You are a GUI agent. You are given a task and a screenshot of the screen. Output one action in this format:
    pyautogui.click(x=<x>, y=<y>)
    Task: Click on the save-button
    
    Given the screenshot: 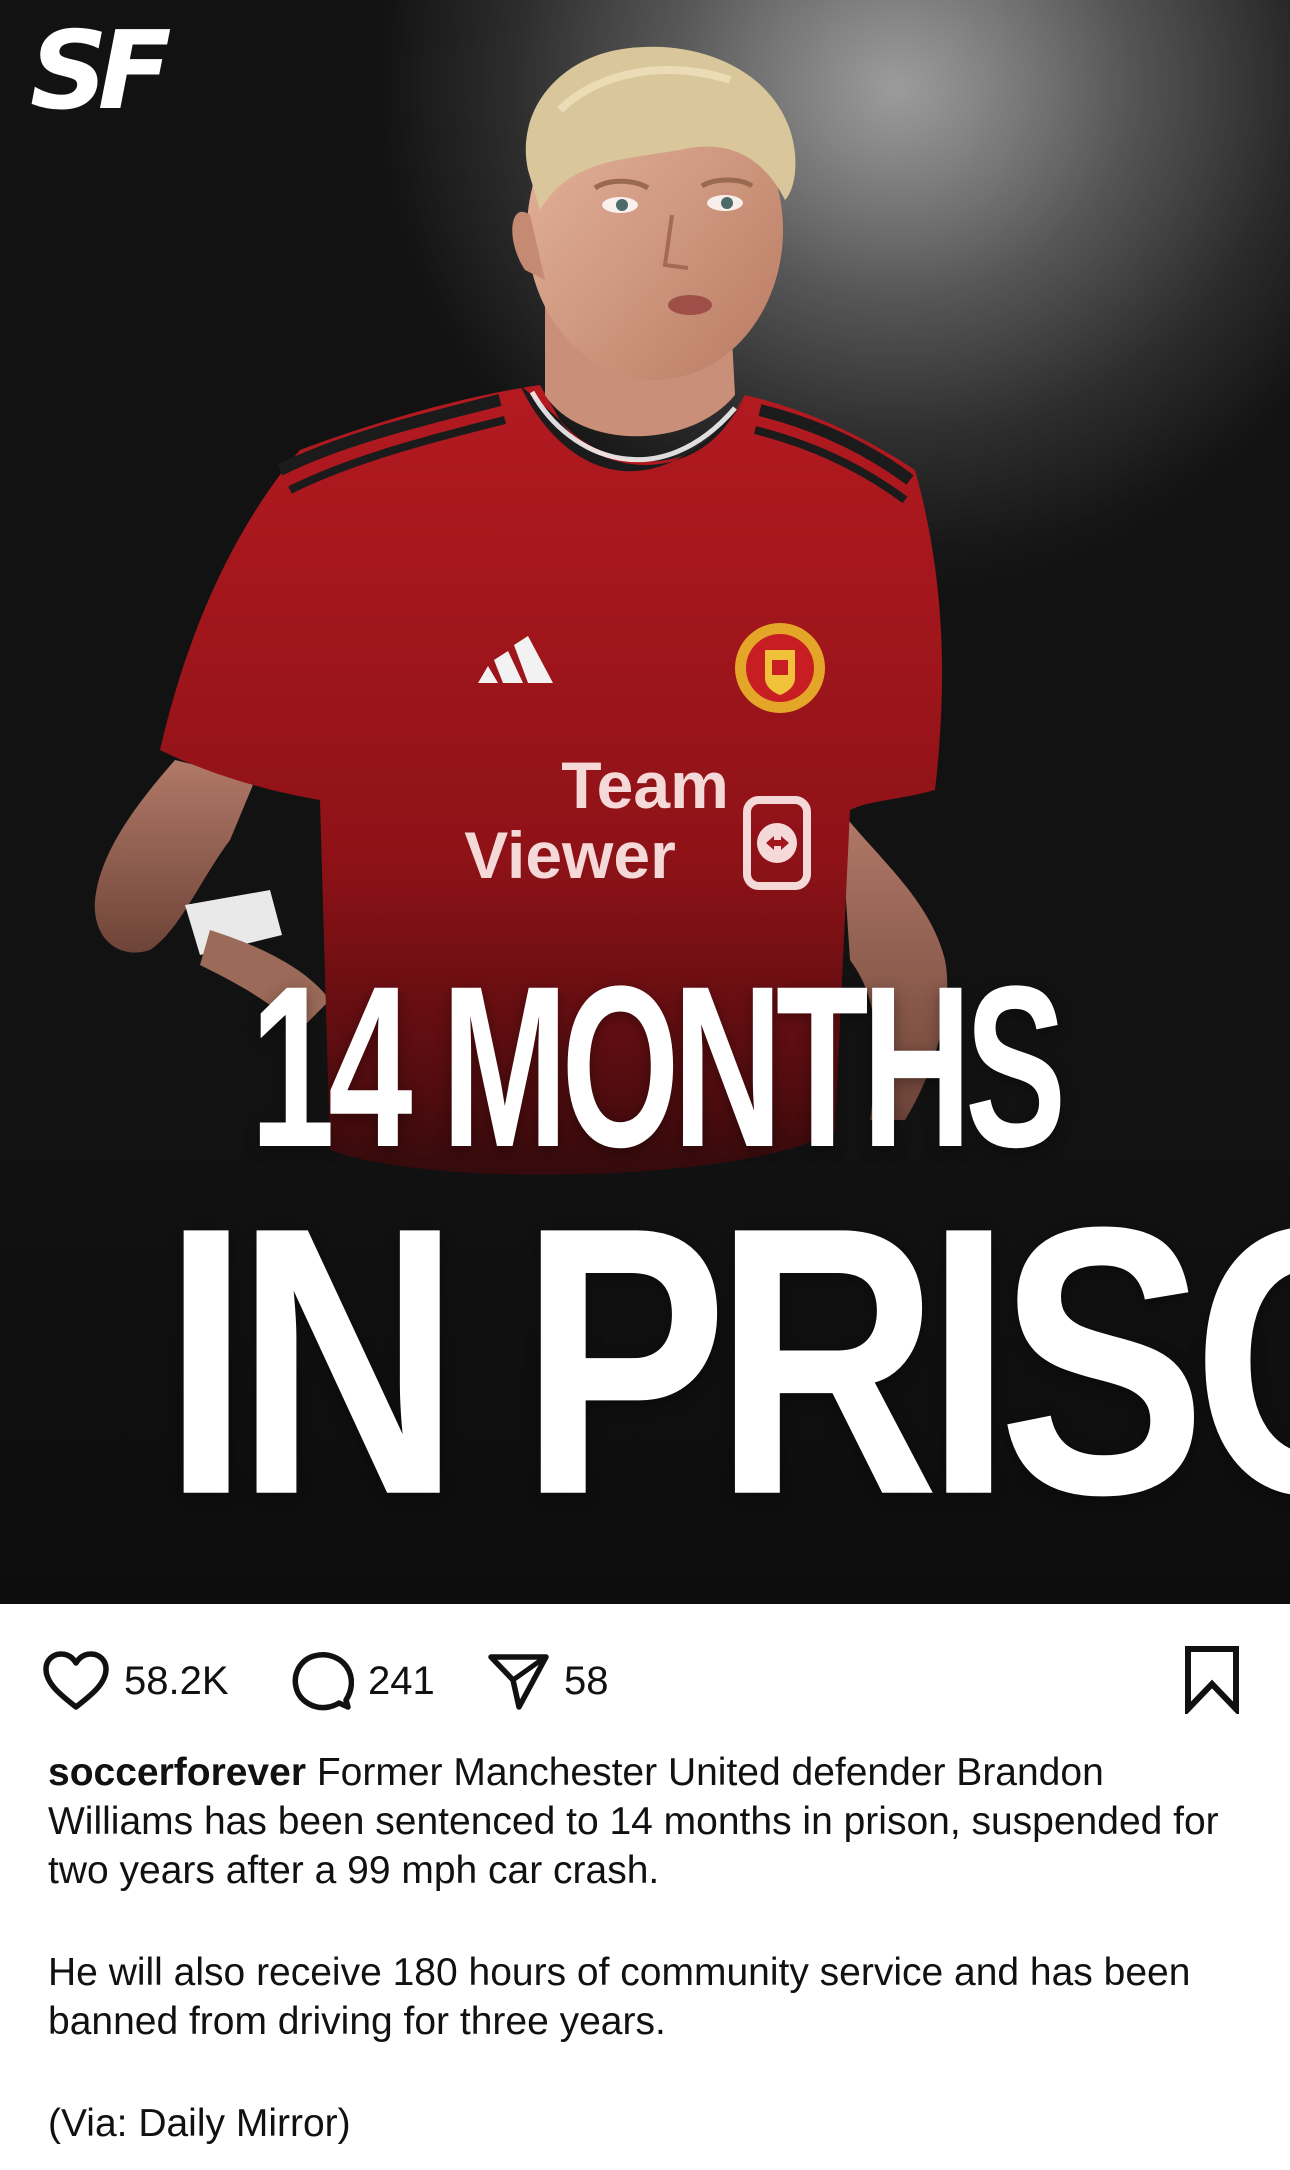 What is the action you would take?
    pyautogui.click(x=1212, y=1679)
    